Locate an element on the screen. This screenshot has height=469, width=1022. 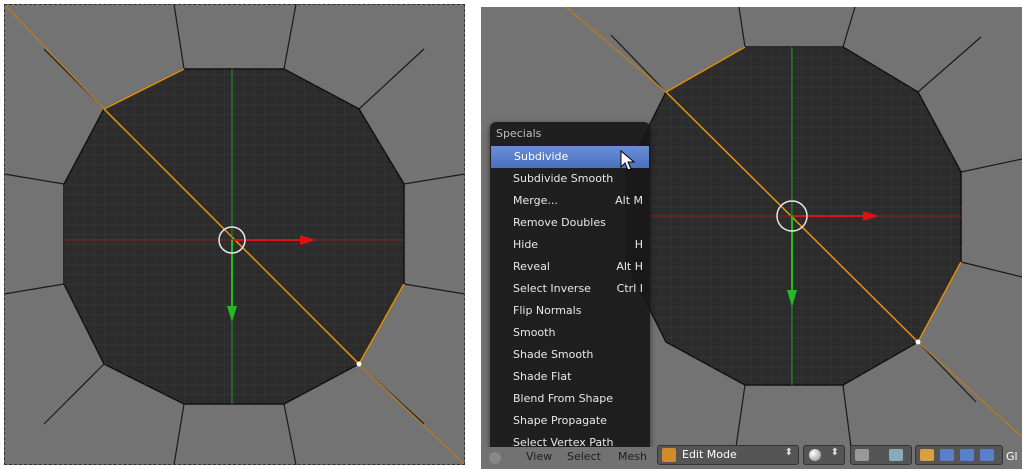
menu-item-shade-smooth: Shade Smooth is located at coordinates (570, 355).